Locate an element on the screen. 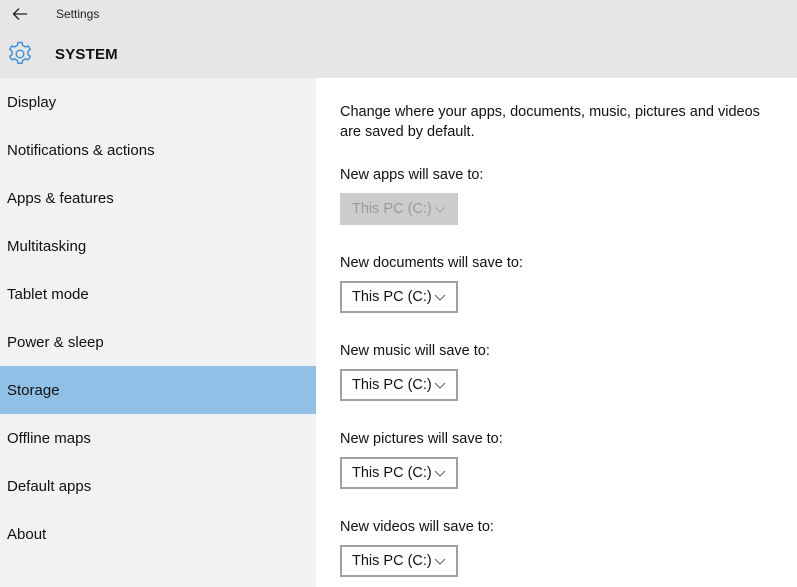 Image resolution: width=797 pixels, height=587 pixels. back-button is located at coordinates (20, 14).